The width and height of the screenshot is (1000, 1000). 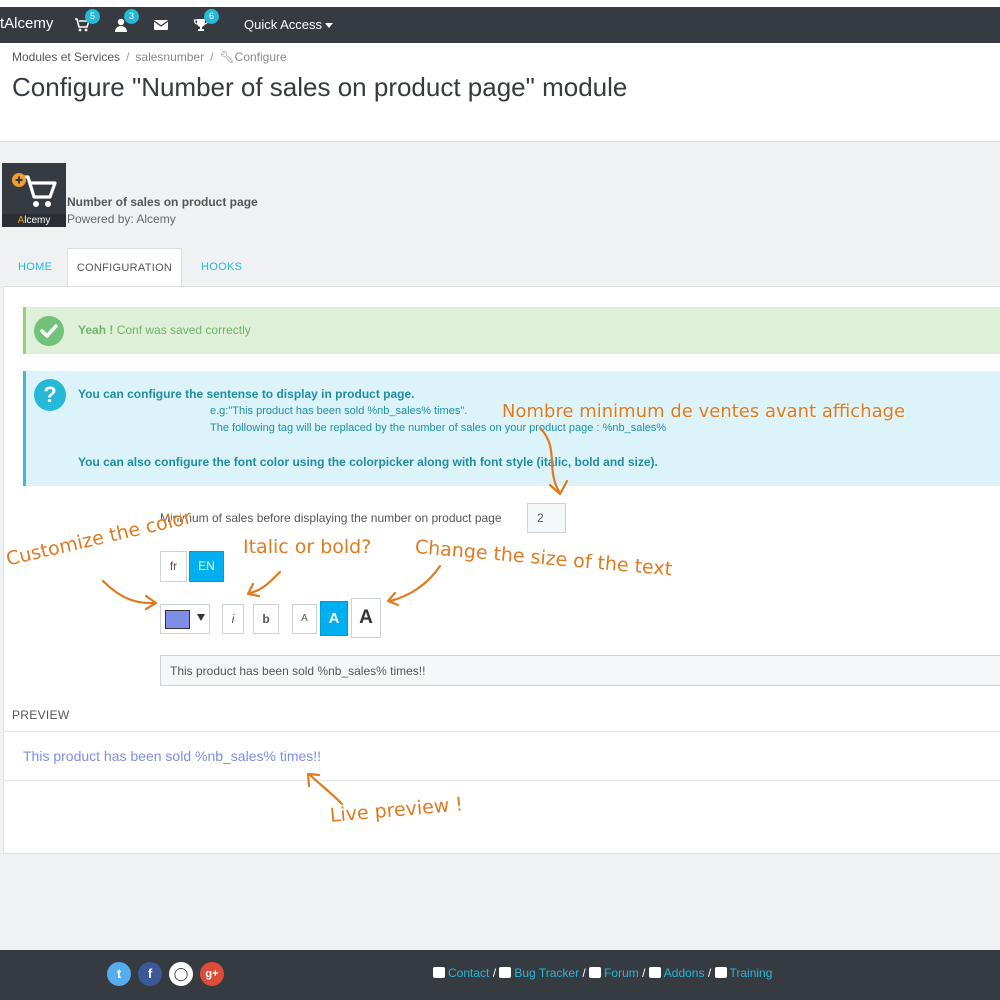 What do you see at coordinates (266, 619) in the screenshot?
I see `bold-button: b` at bounding box center [266, 619].